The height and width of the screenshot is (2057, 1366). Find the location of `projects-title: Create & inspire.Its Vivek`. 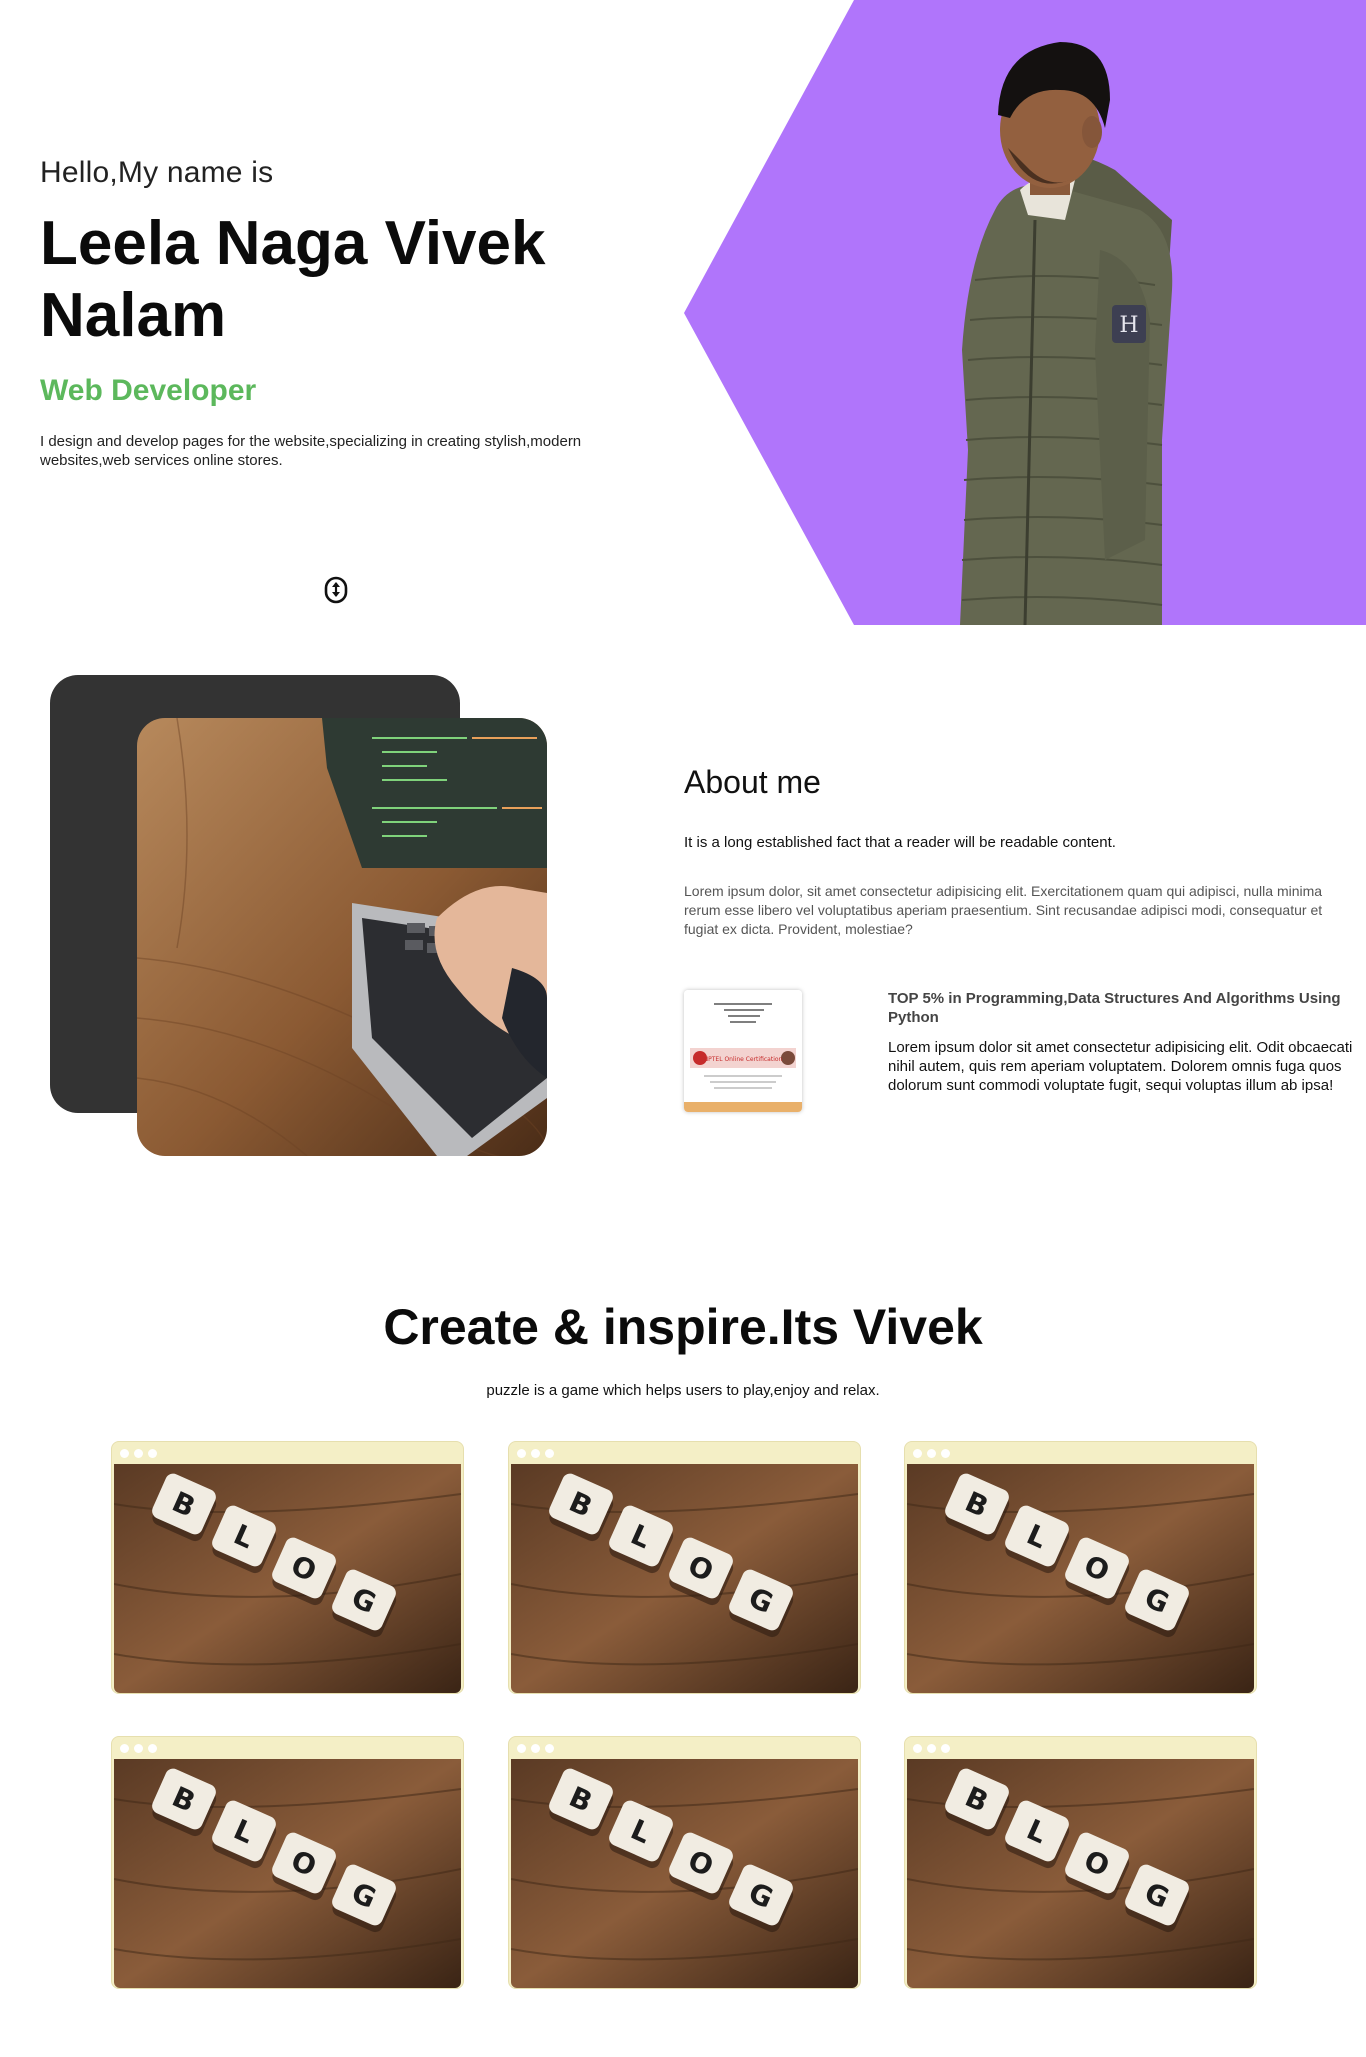

projects-title: Create & inspire.Its Vivek is located at coordinates (683, 1327).